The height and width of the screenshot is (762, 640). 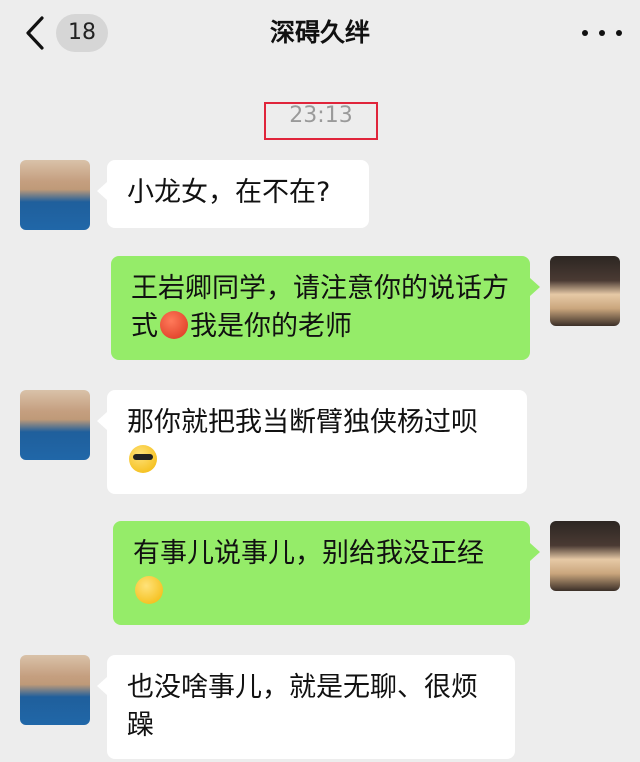 What do you see at coordinates (143, 459) in the screenshot?
I see `sunglasses-face-emoji` at bounding box center [143, 459].